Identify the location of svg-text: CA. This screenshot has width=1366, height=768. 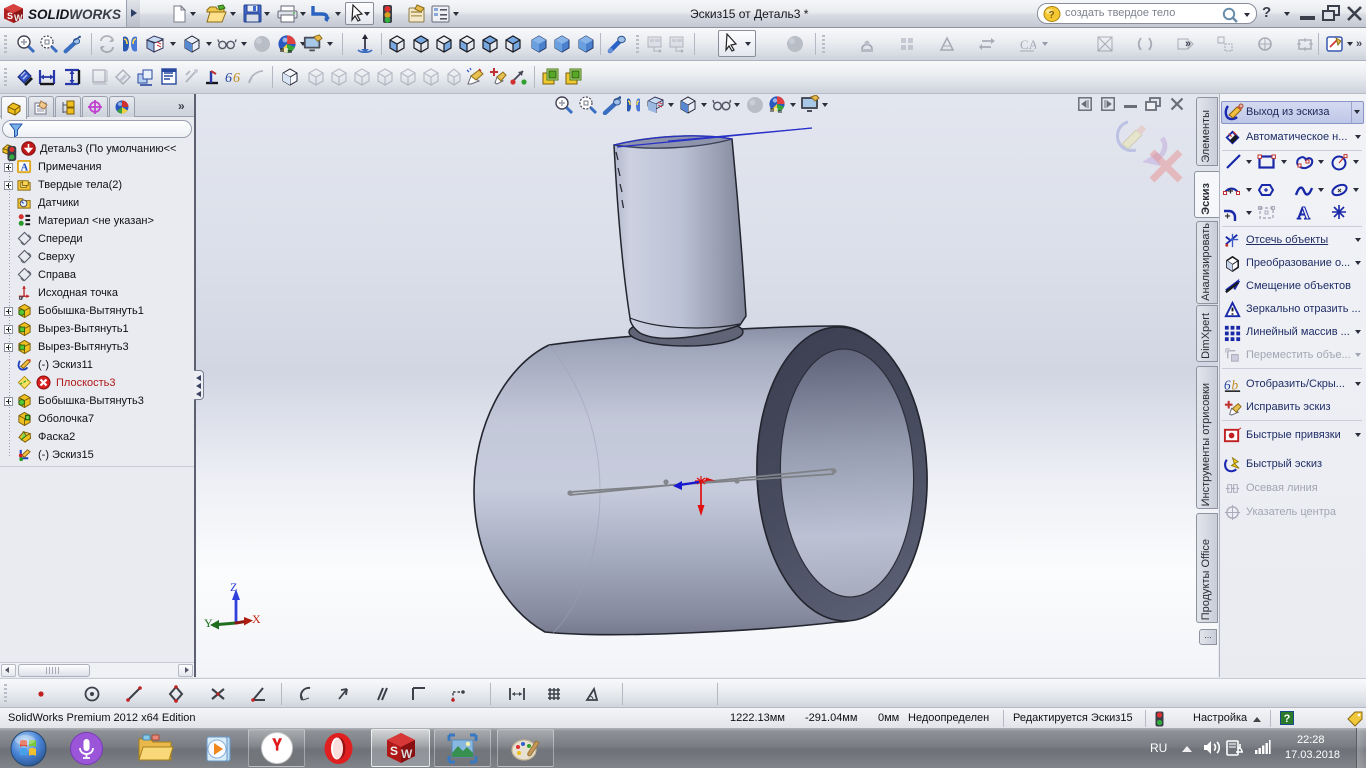
(1028, 44).